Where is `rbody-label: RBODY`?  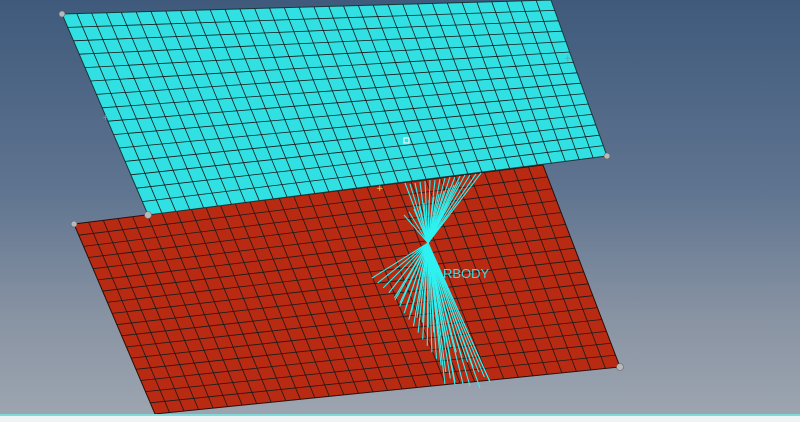
rbody-label: RBODY is located at coordinates (466, 273).